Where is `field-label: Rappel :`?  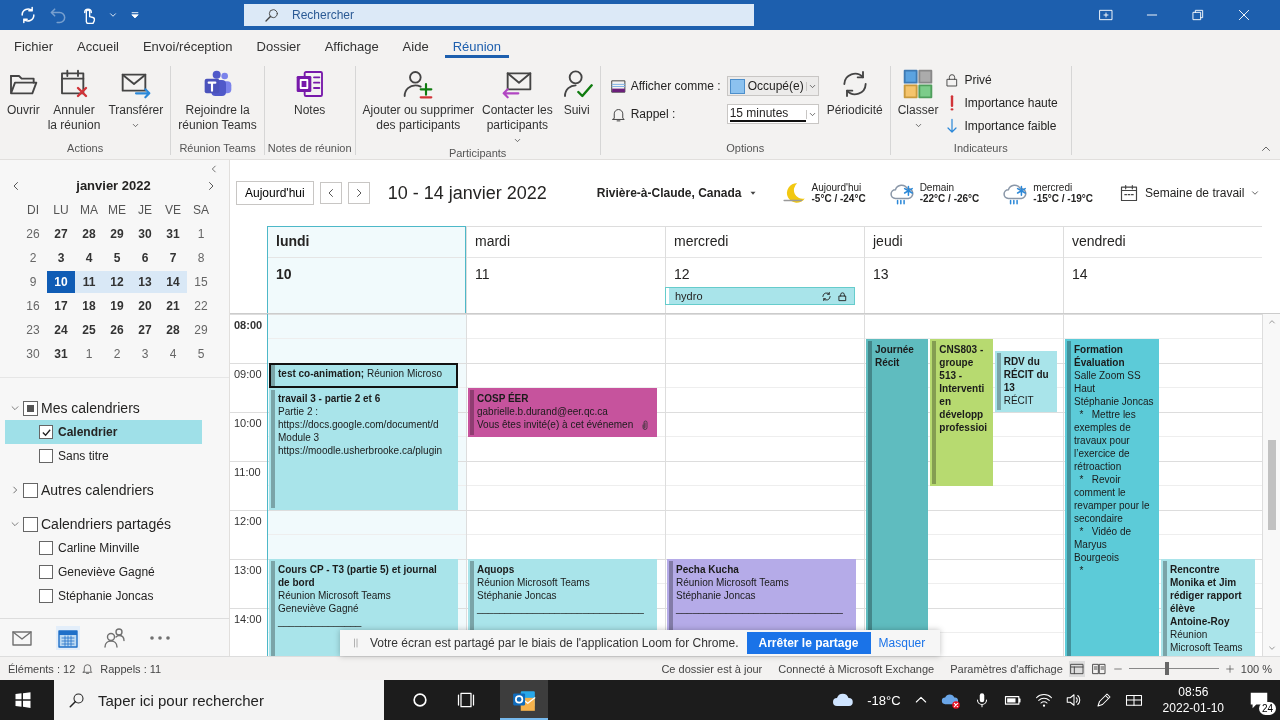 field-label: Rappel : is located at coordinates (653, 114).